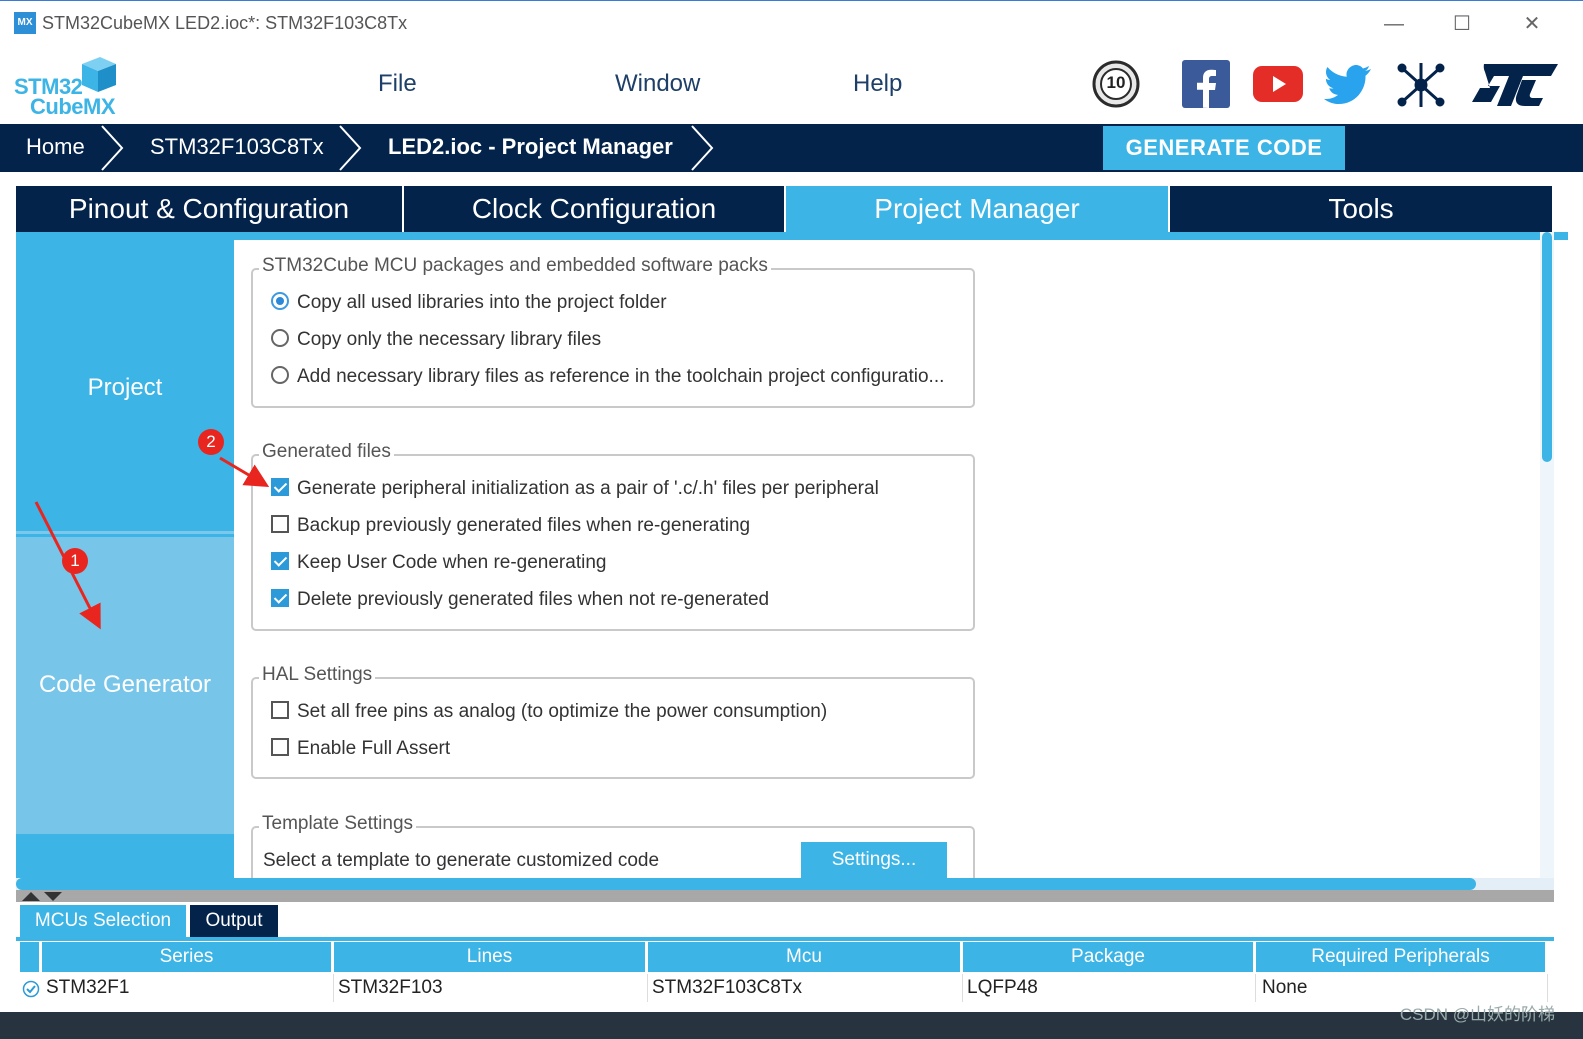 Image resolution: width=1583 pixels, height=1039 pixels. Describe the element at coordinates (152, 543) in the screenshot. I see `annotation-arrows-icon` at that location.